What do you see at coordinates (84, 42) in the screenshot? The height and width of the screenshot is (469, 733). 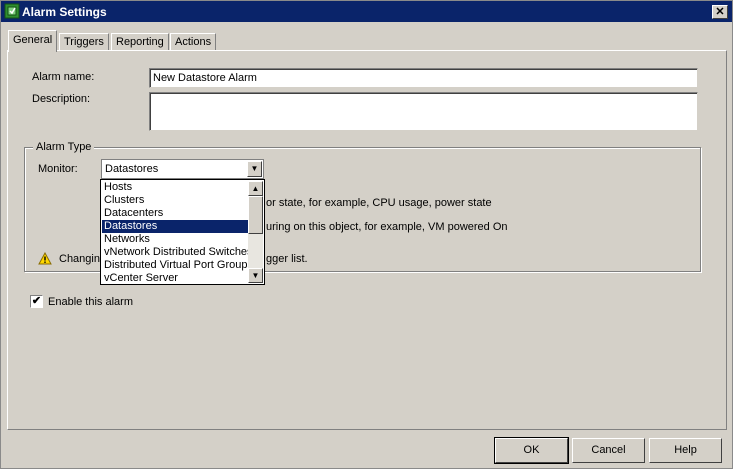 I see `tab-triggers: Triggers` at bounding box center [84, 42].